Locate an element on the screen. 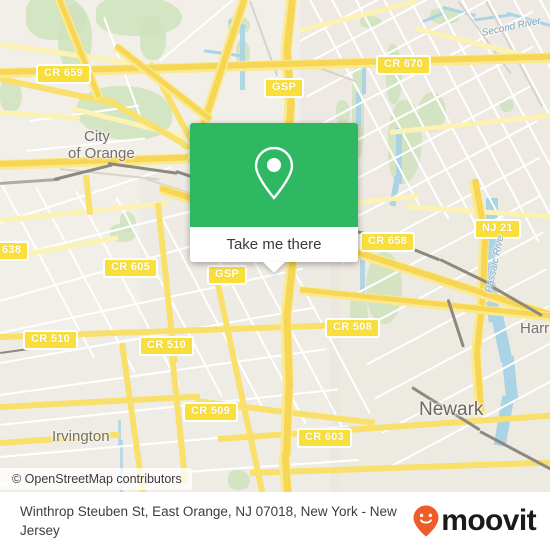 This screenshot has height=550, width=550. map-pin-icon is located at coordinates (274, 175).